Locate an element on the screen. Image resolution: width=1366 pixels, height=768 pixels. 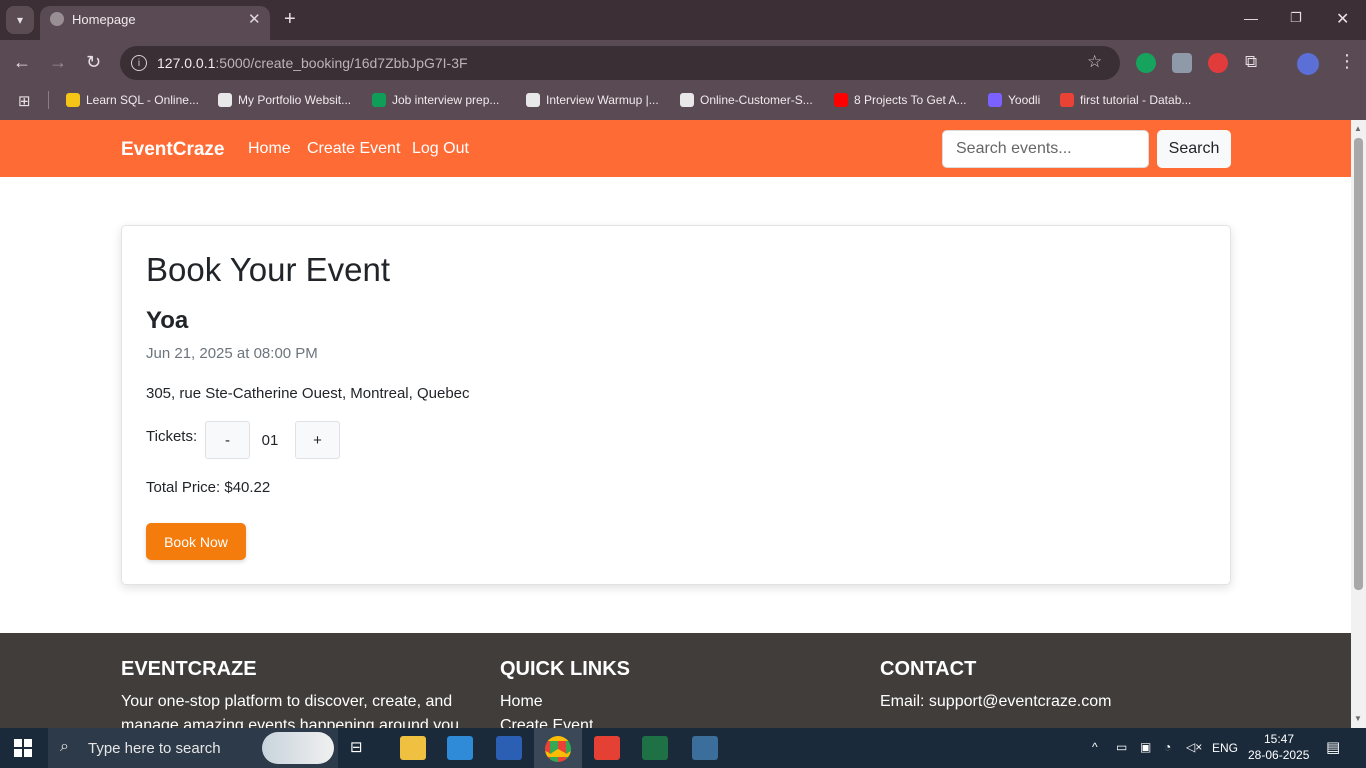
footer-links-heading: QUICK LINKS is located at coordinates (565, 669).